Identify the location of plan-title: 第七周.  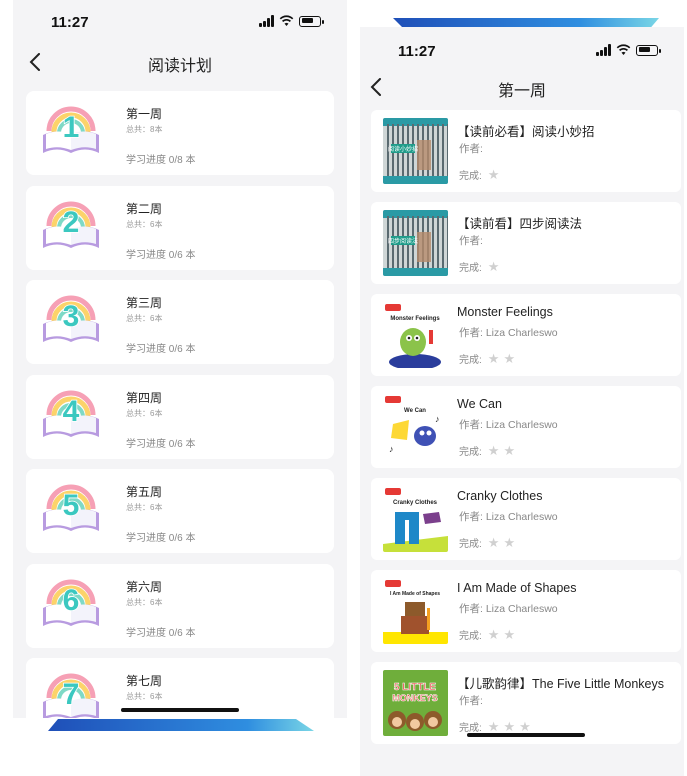
(144, 681).